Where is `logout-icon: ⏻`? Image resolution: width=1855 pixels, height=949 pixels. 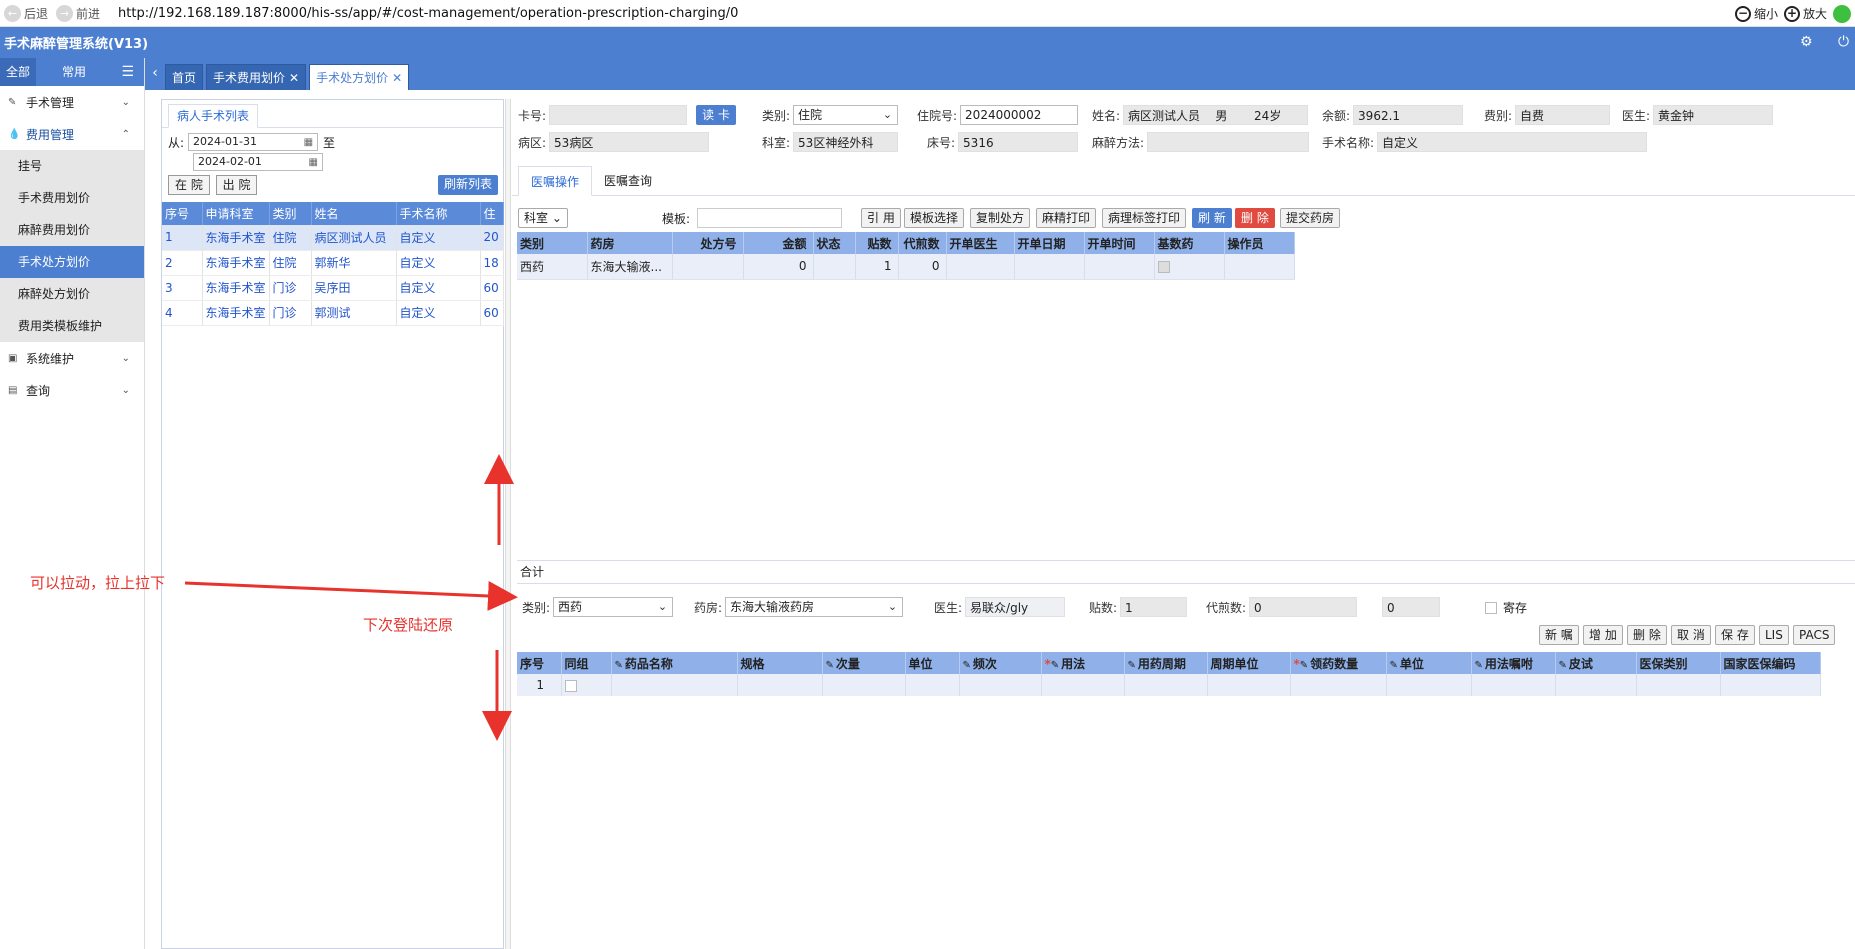
logout-icon: ⏻ is located at coordinates (1843, 42).